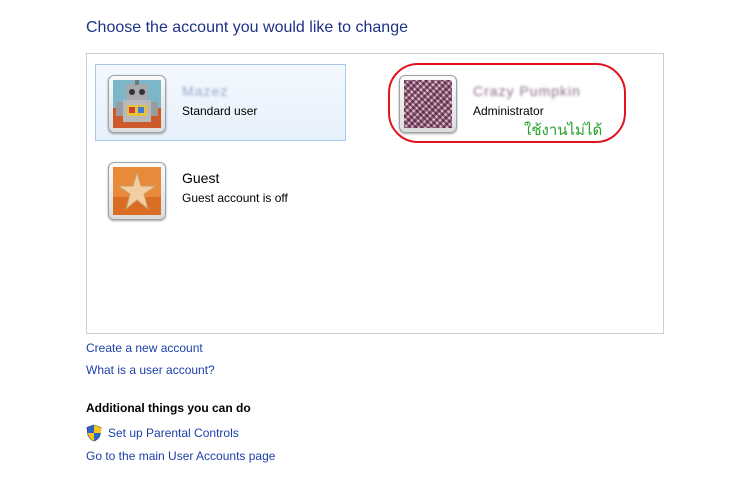 The height and width of the screenshot is (493, 733). Describe the element at coordinates (220, 189) in the screenshot. I see `account-tile-guest: Guest Guest account is off` at that location.